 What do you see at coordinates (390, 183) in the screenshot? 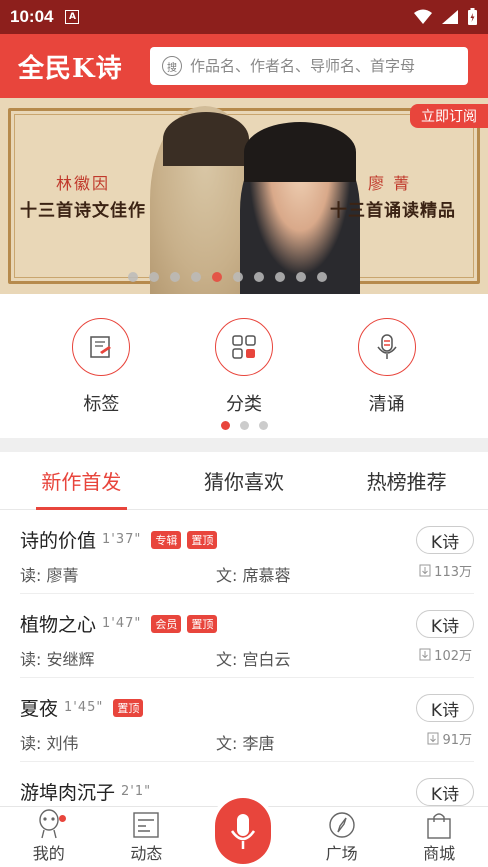
I see `banner-right-subtitle: 廖 菁` at bounding box center [390, 183].